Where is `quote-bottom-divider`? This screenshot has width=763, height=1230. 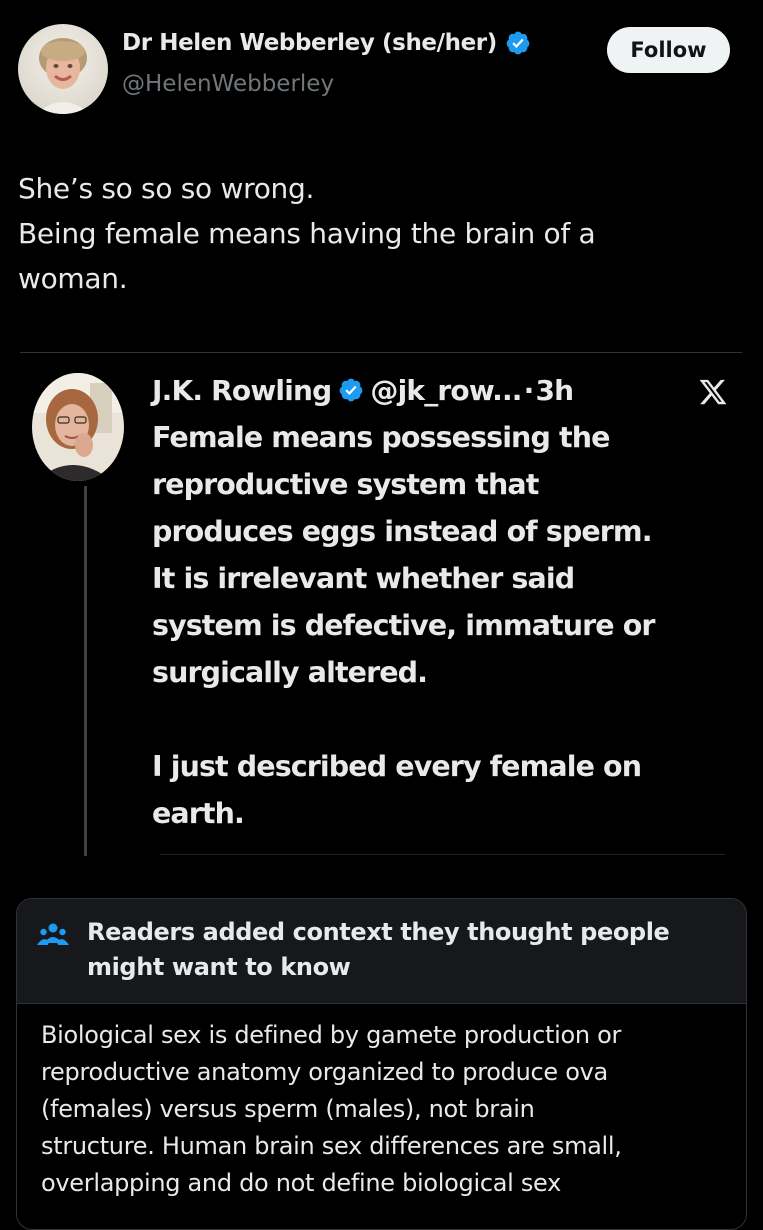
quote-bottom-divider is located at coordinates (442, 854).